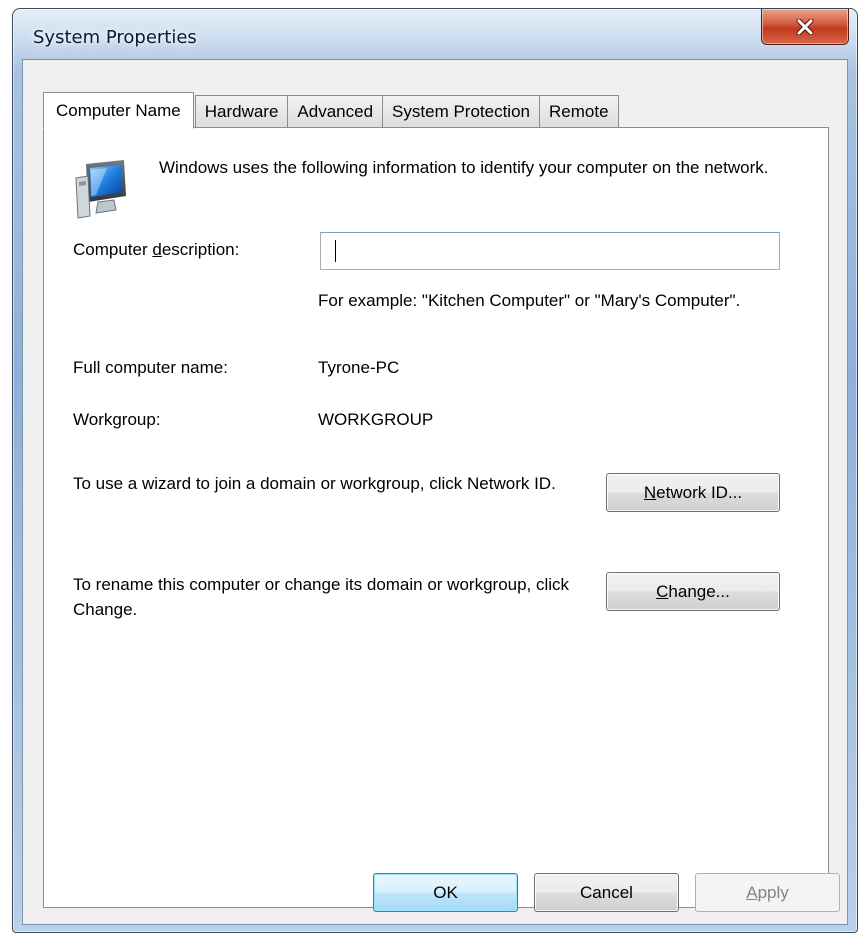 This screenshot has height=941, width=863. I want to click on close-button, so click(805, 27).